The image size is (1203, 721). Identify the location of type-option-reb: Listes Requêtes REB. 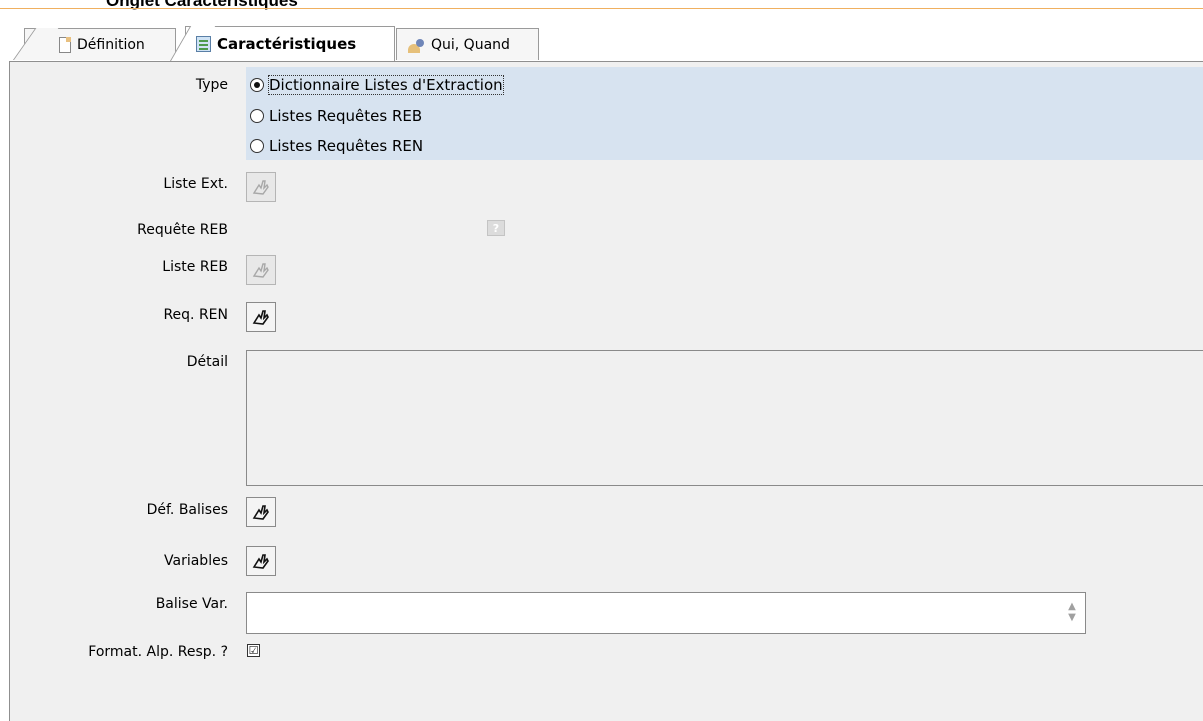
(336, 116).